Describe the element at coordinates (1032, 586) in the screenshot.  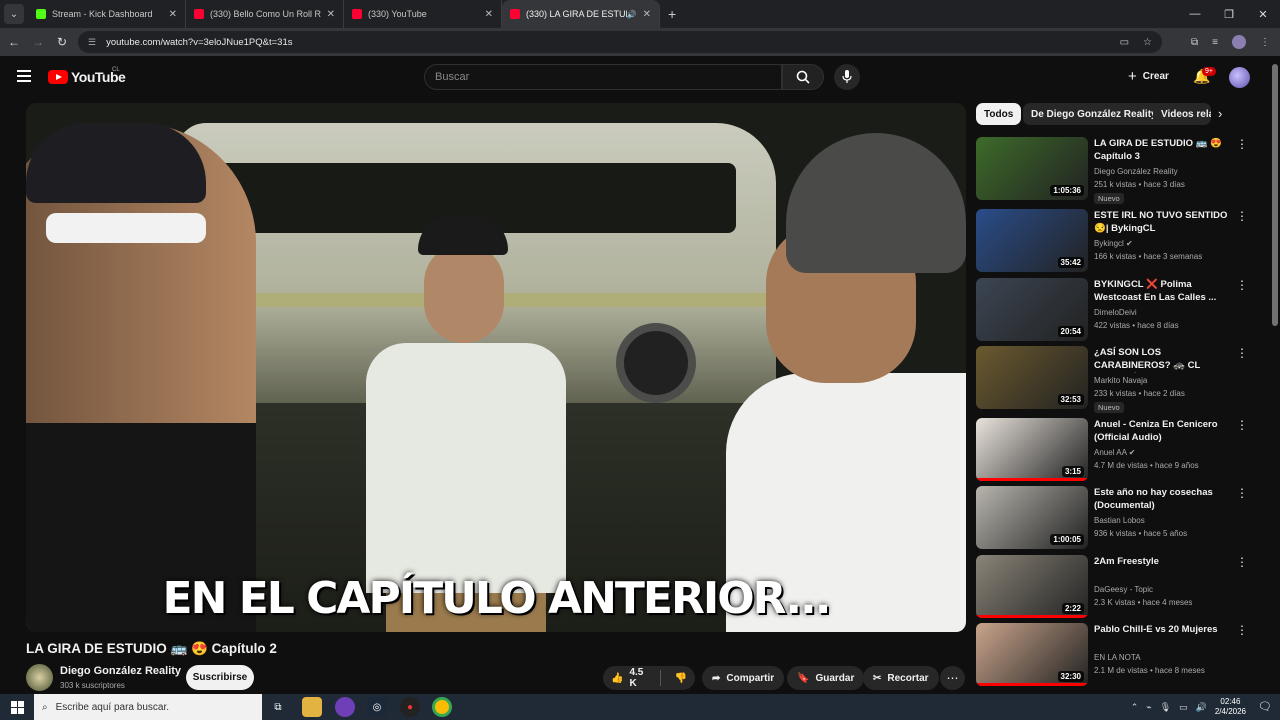
I see `video-thumbnail: 2:22` at that location.